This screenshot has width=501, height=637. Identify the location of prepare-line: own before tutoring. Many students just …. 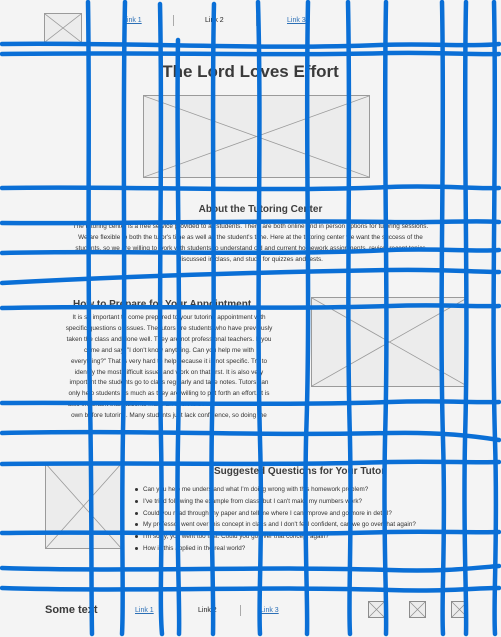
(169, 416).